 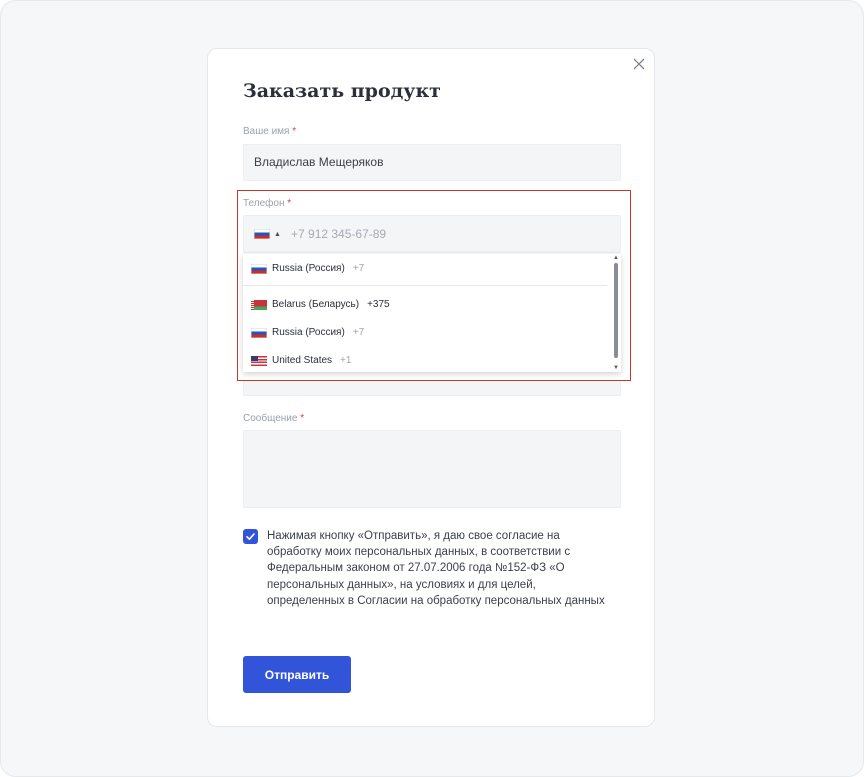 I want to click on country-option-russia: Russia (Россия) +7, so click(x=307, y=332).